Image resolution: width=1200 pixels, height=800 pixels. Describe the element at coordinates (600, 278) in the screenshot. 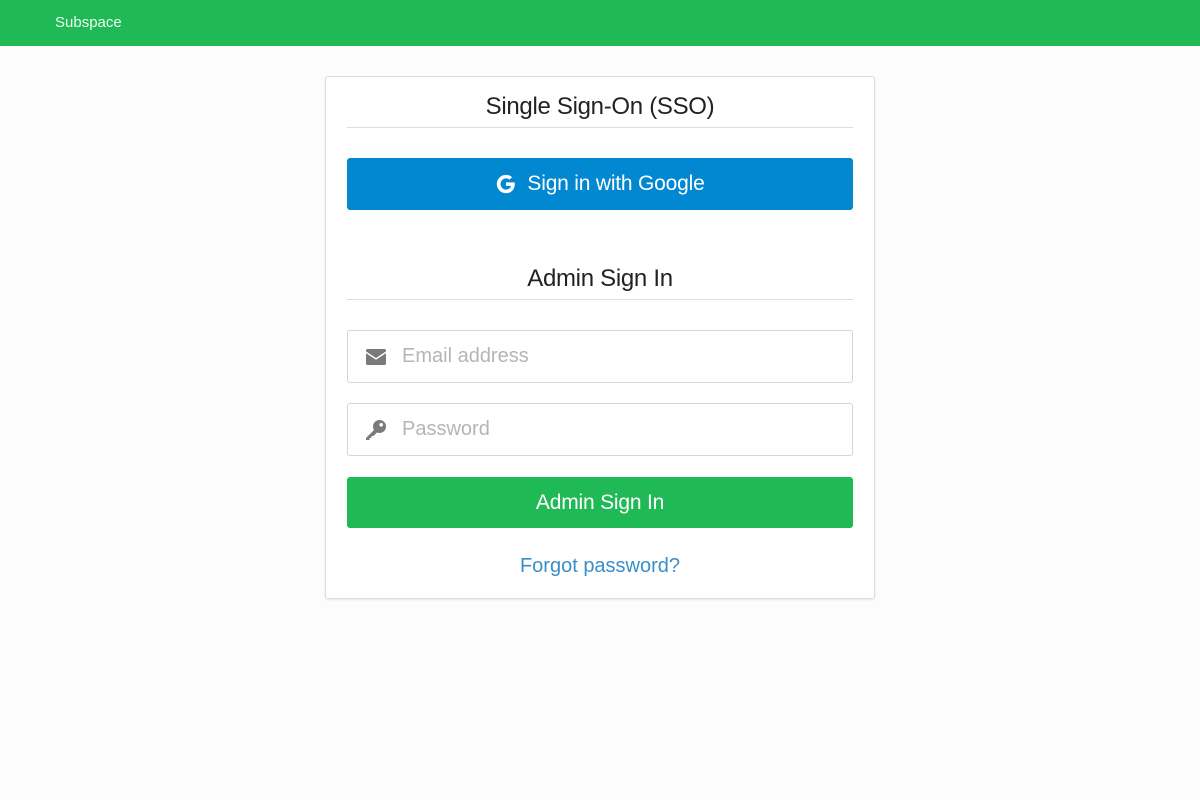

I see `admin-title: Admin Sign In` at that location.